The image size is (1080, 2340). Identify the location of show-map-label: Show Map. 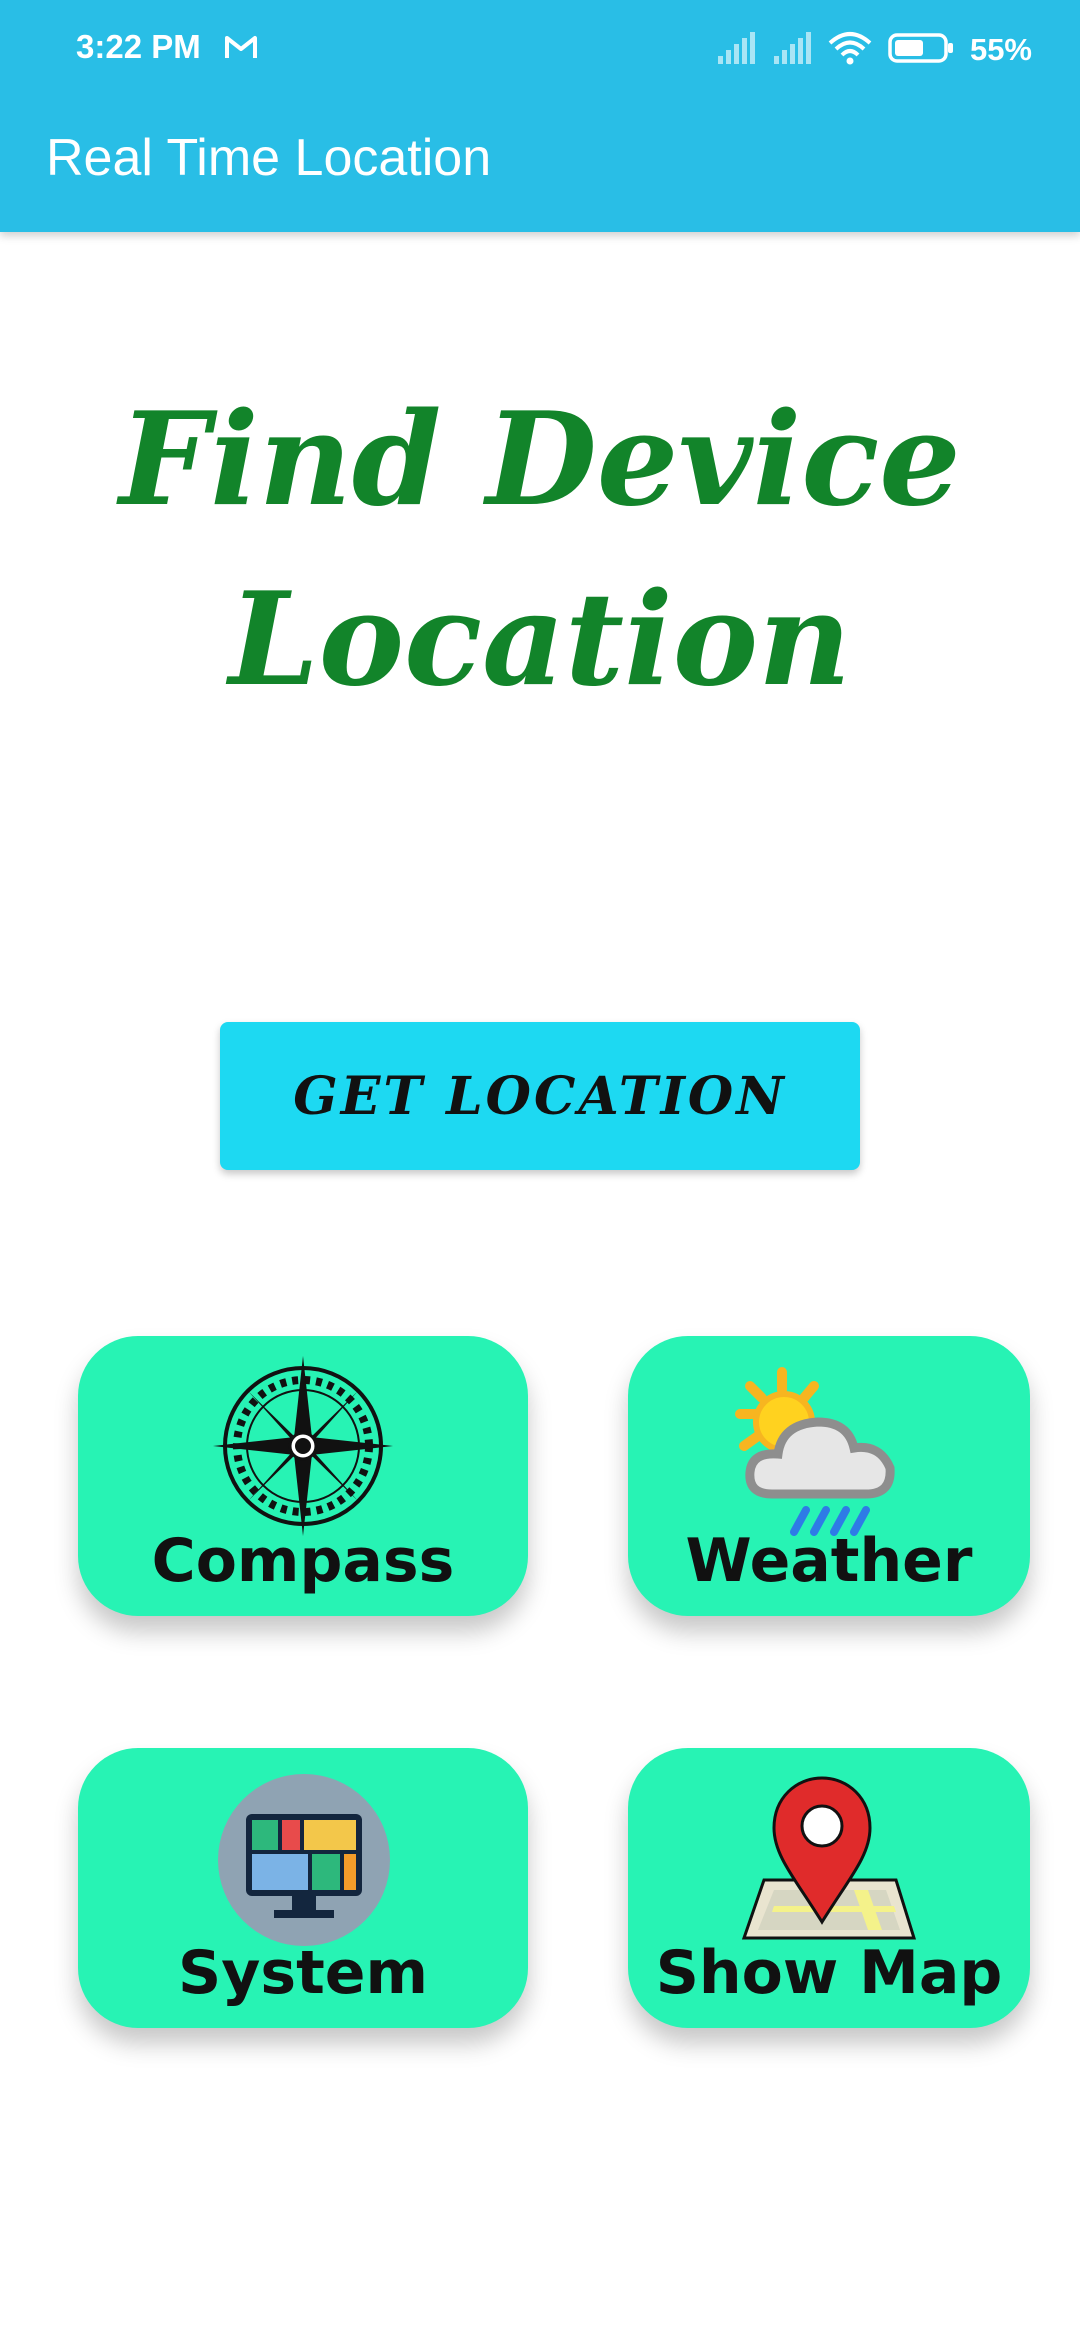
(829, 1973).